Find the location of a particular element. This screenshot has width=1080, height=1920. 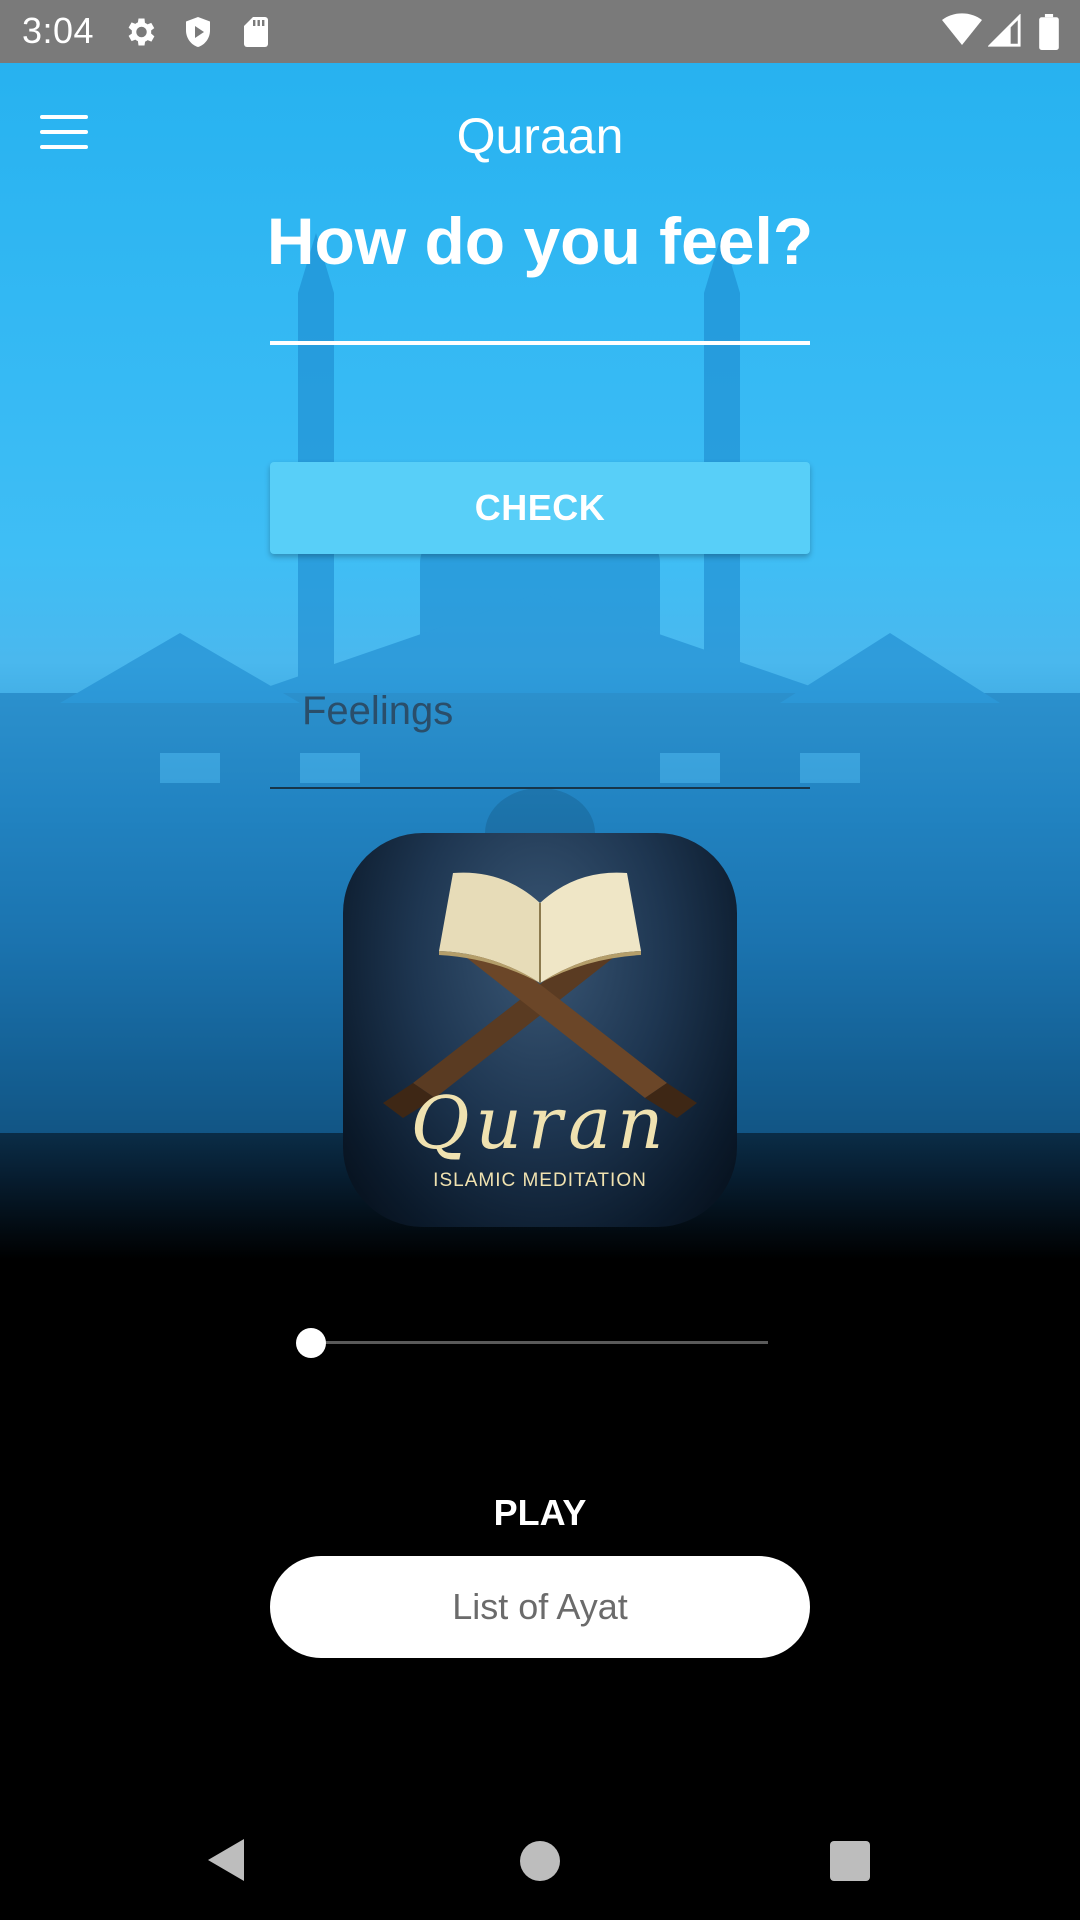

feelings-field: Feelings is located at coordinates (377, 711).